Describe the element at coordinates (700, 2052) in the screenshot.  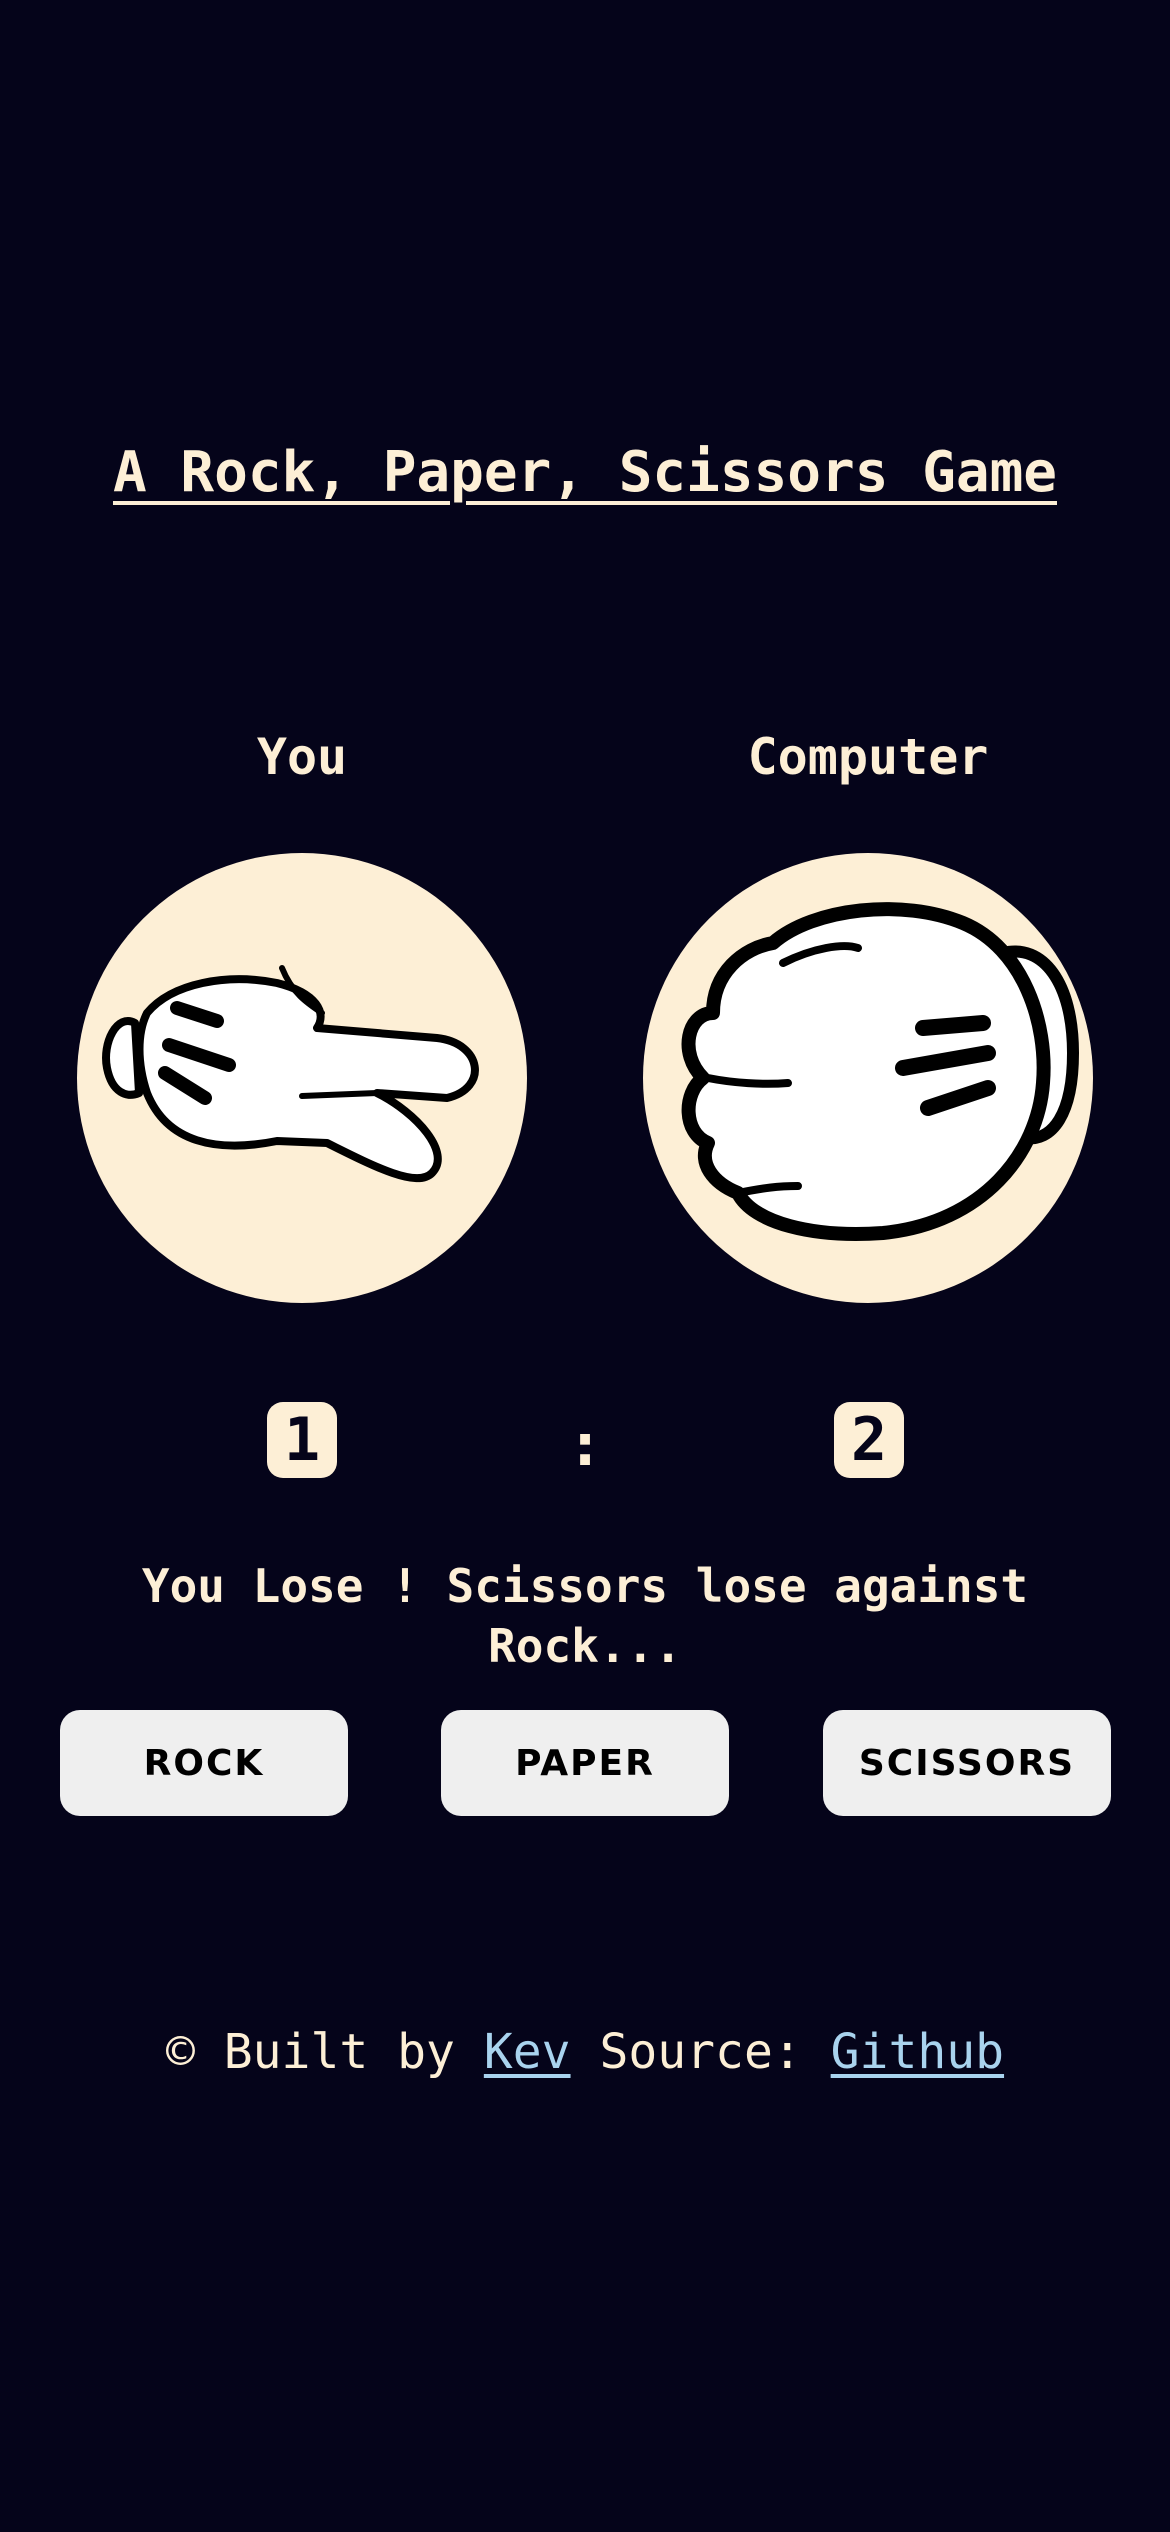
I see `footer-source-label: Source:` at that location.